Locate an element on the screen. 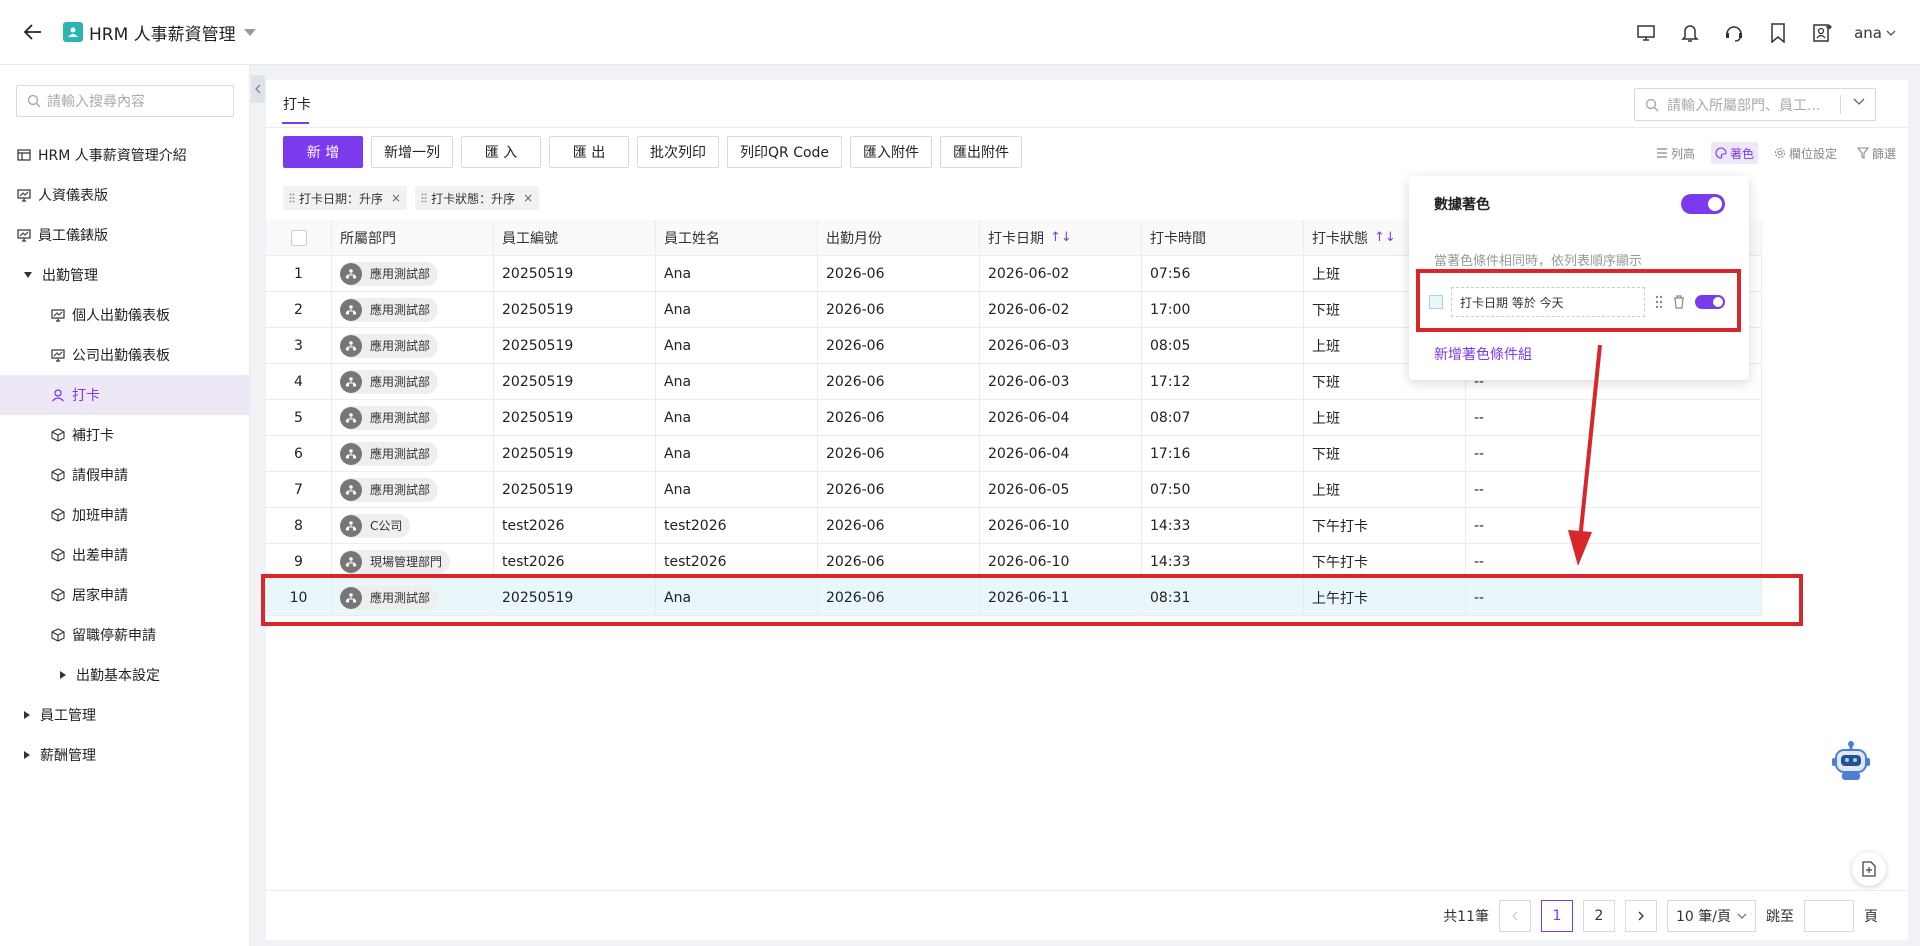 The image size is (1920, 946). sidebar-collapse-button is located at coordinates (258, 89).